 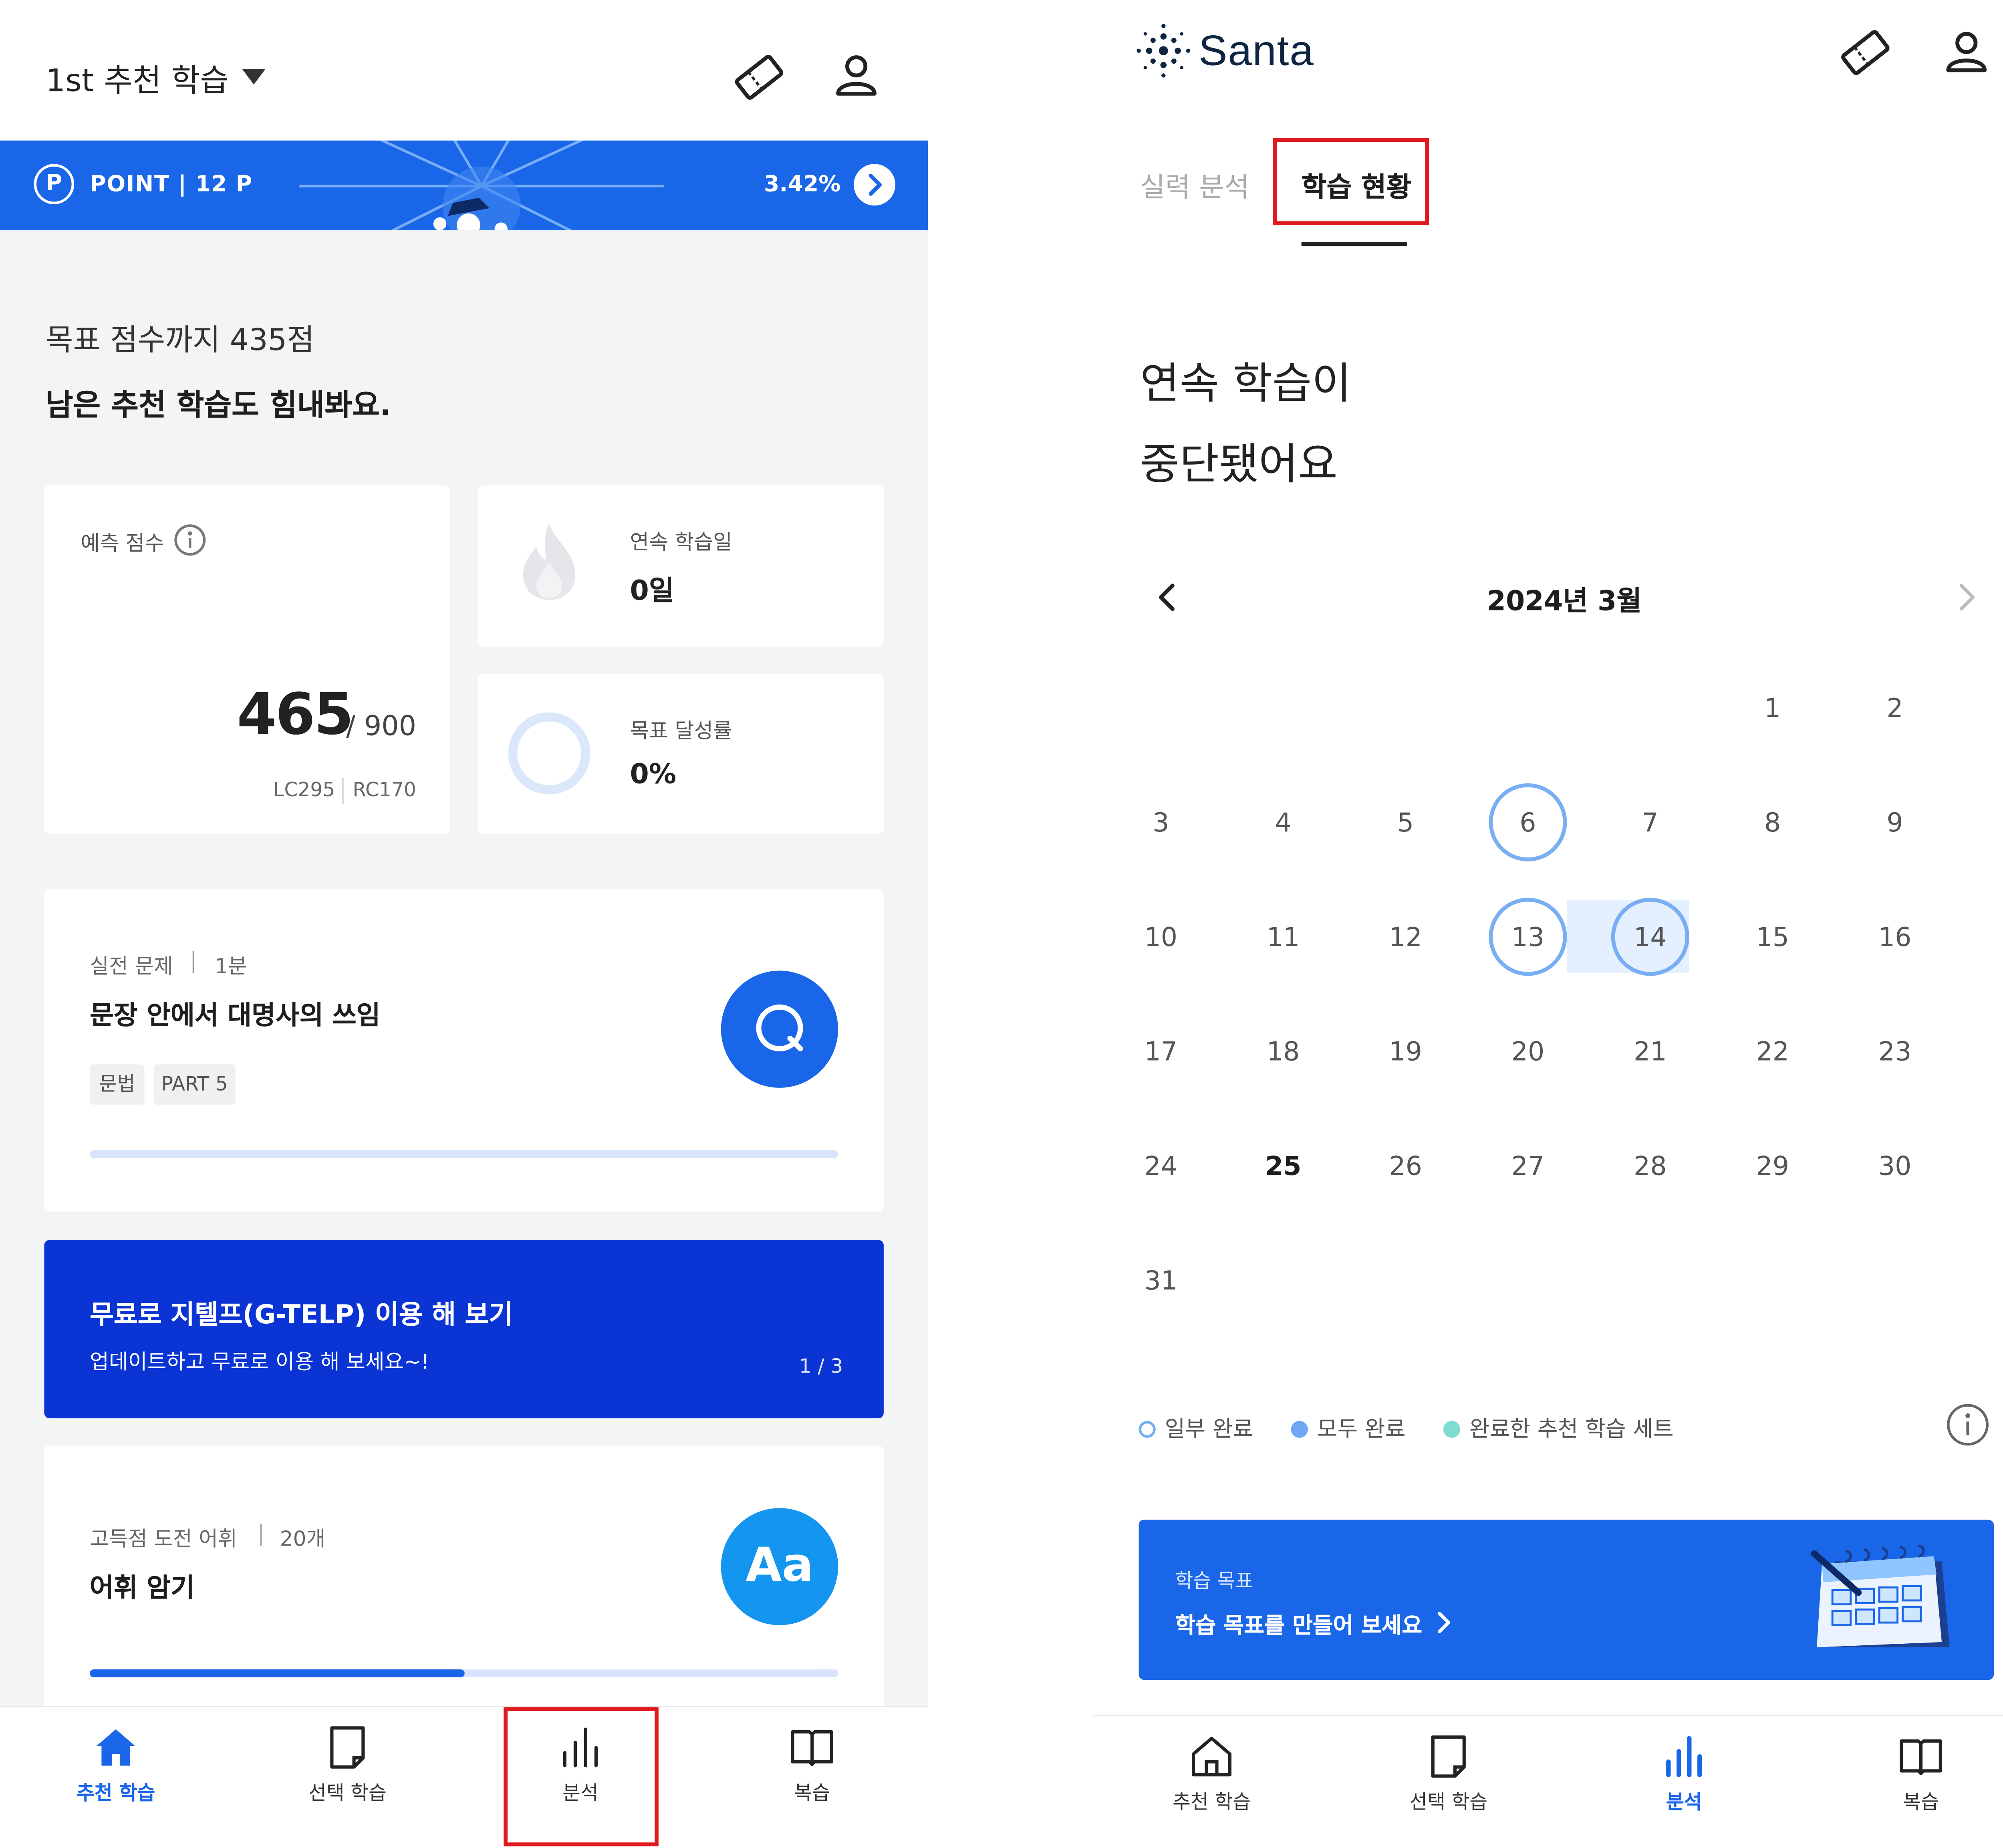 What do you see at coordinates (1161, 1051) in the screenshot?
I see `calendar-day-17: 17` at bounding box center [1161, 1051].